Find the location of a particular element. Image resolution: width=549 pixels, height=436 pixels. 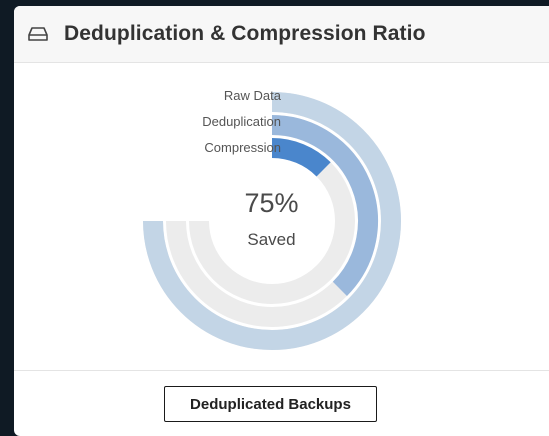

legend-label-deduplication: Deduplication is located at coordinates (241, 121).